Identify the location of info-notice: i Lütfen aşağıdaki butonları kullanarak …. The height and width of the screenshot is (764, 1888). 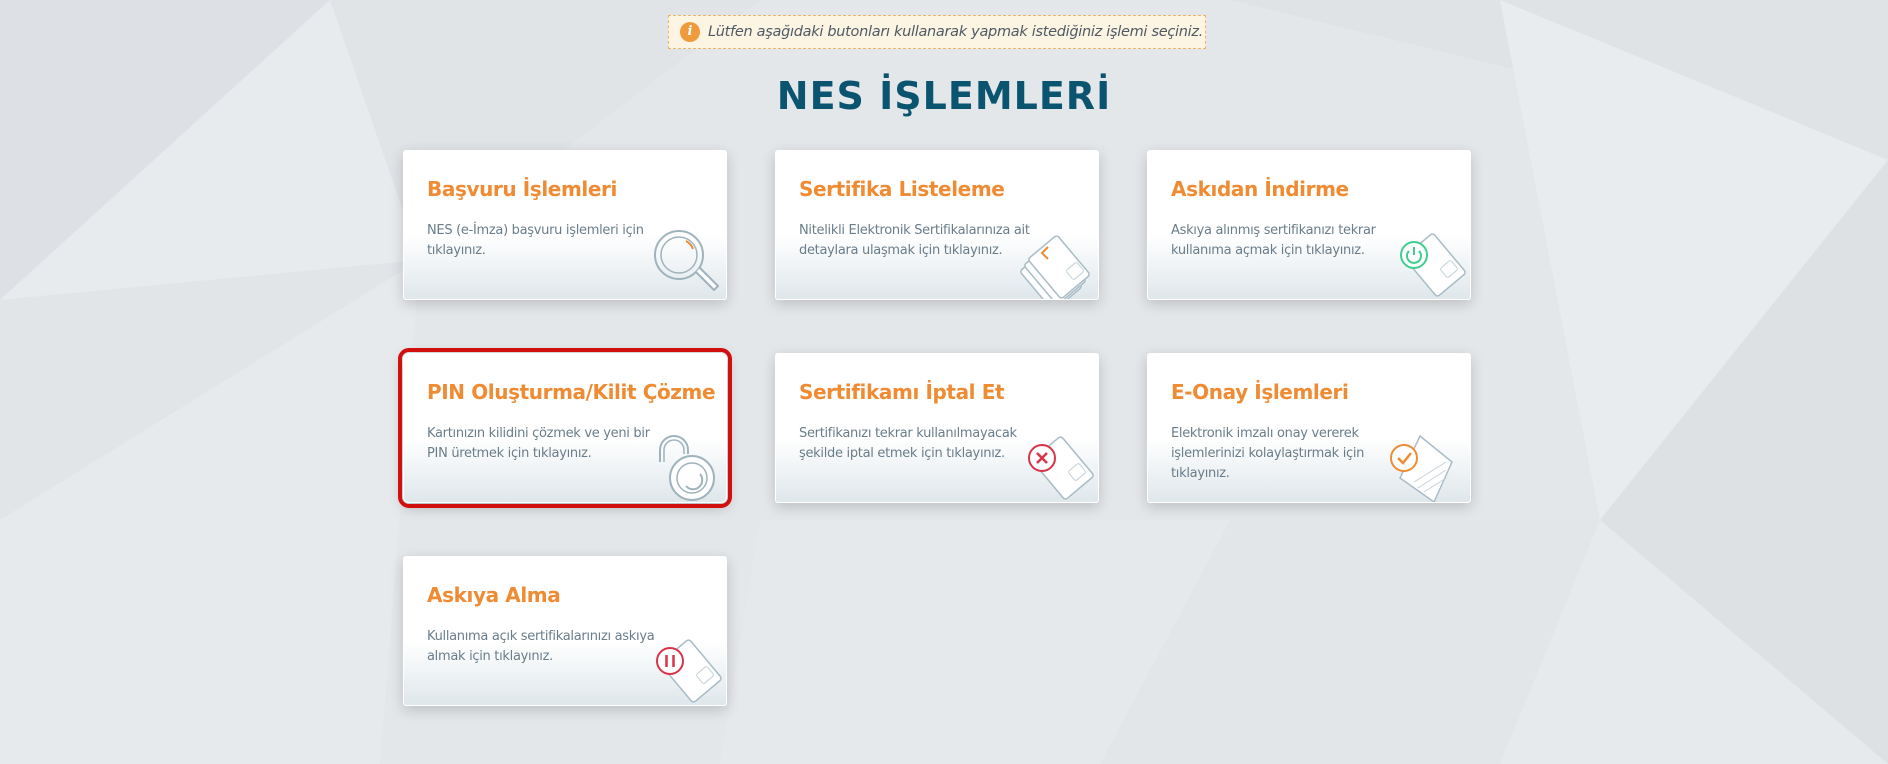
(937, 32).